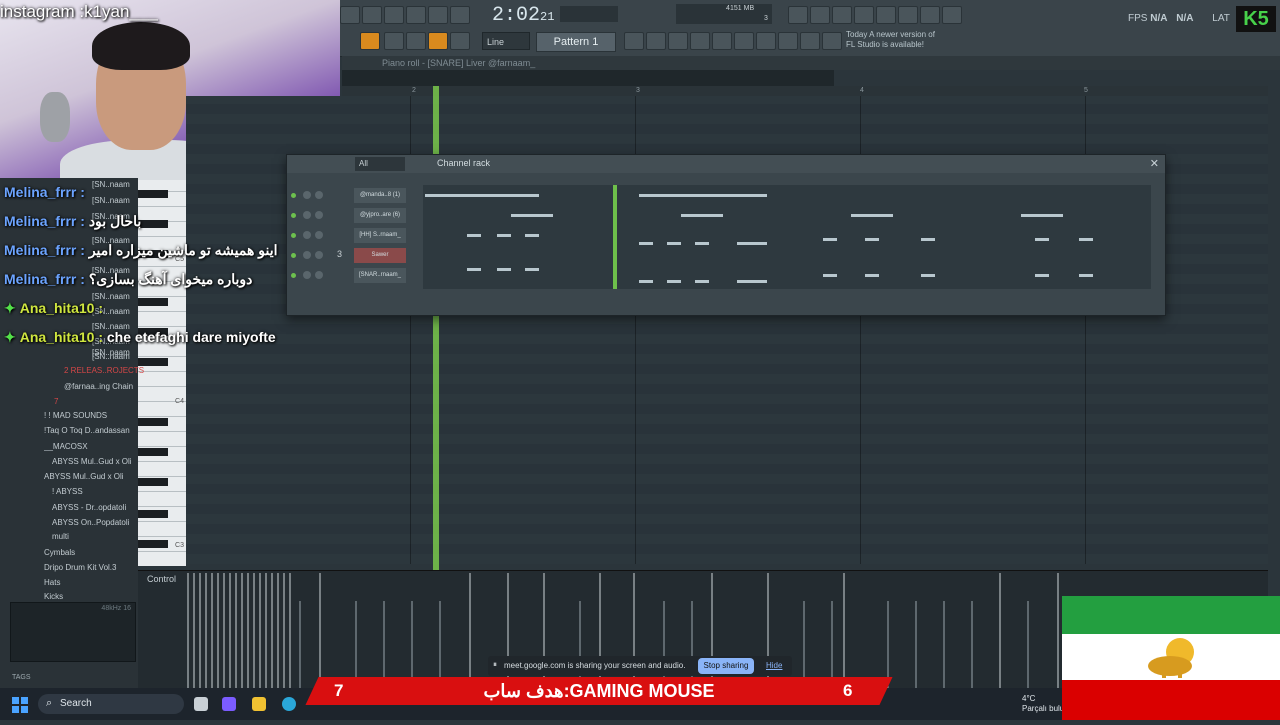 The height and width of the screenshot is (725, 1280). I want to click on step-sequencer, so click(787, 237).